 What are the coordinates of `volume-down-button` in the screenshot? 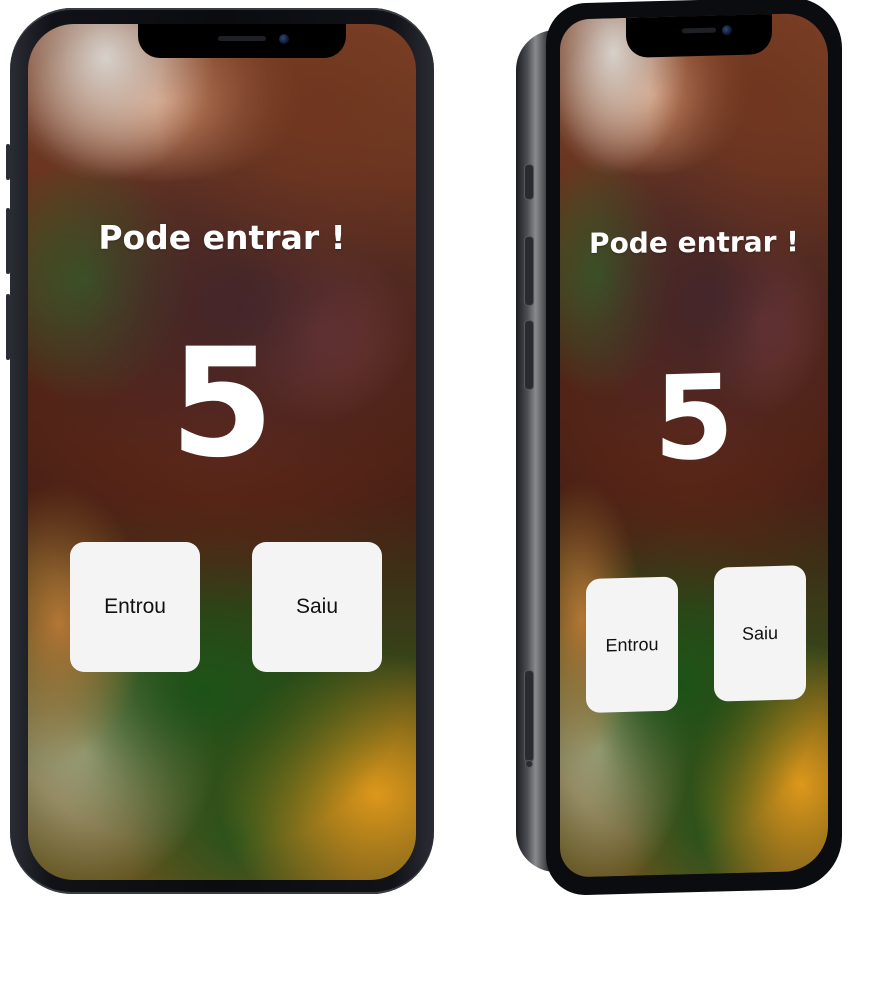 It's located at (529, 355).